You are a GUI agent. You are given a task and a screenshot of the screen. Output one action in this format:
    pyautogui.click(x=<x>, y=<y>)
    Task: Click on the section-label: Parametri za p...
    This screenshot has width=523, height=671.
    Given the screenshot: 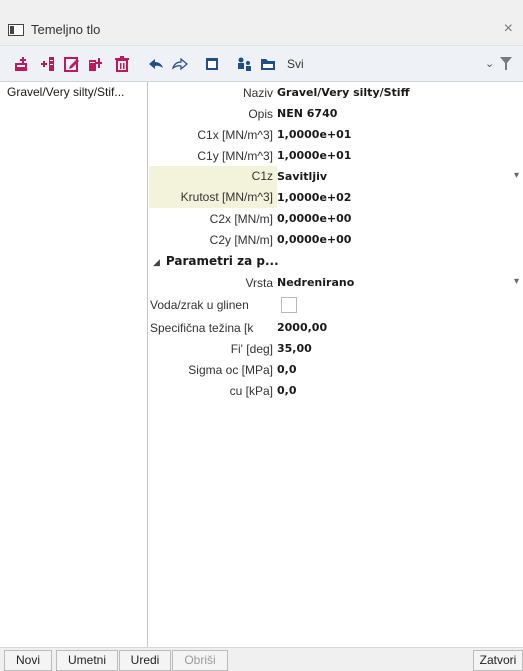 What is the action you would take?
    pyautogui.click(x=222, y=261)
    